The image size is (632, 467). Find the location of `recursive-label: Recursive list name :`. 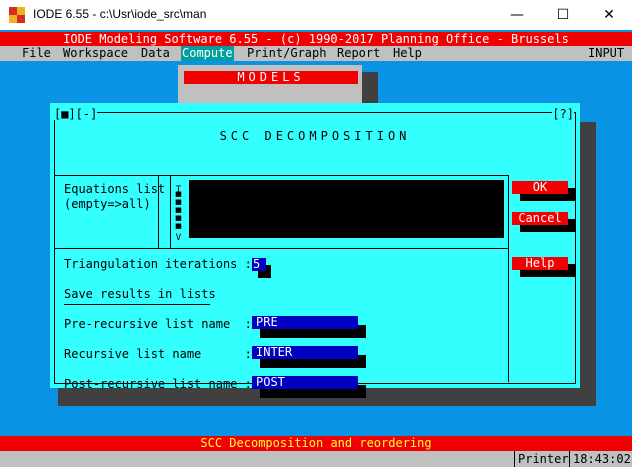

recursive-label: Recursive list name : is located at coordinates (158, 354).